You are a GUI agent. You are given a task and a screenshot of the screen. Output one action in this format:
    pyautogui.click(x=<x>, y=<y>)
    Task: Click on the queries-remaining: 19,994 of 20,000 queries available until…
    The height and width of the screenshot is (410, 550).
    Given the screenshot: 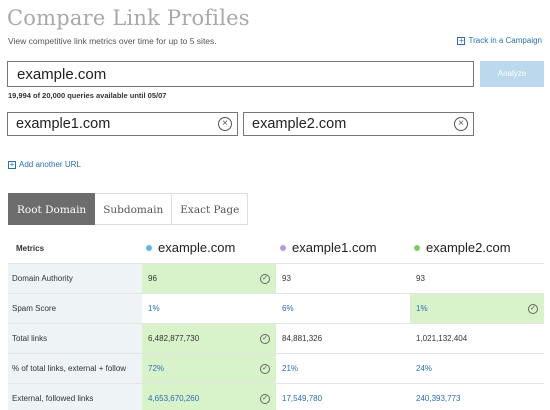 What is the action you would take?
    pyautogui.click(x=87, y=95)
    